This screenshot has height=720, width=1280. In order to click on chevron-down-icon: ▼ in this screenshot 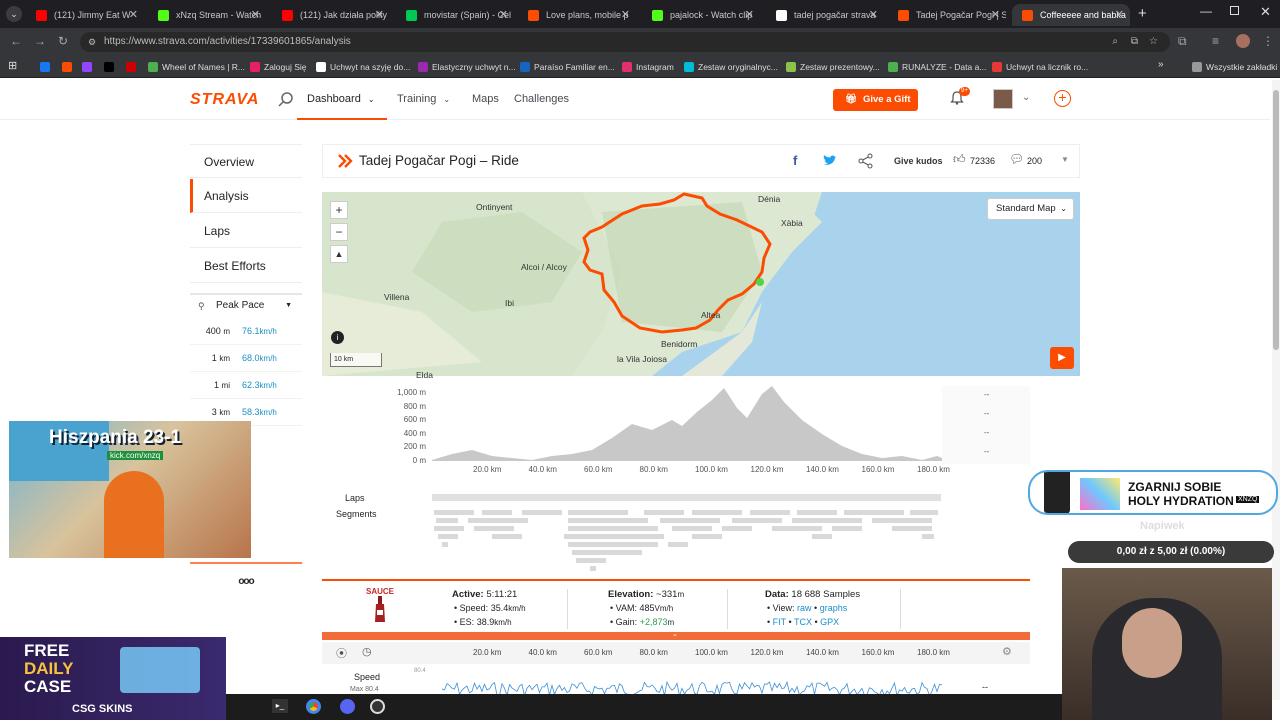, I will do `click(1065, 159)`.